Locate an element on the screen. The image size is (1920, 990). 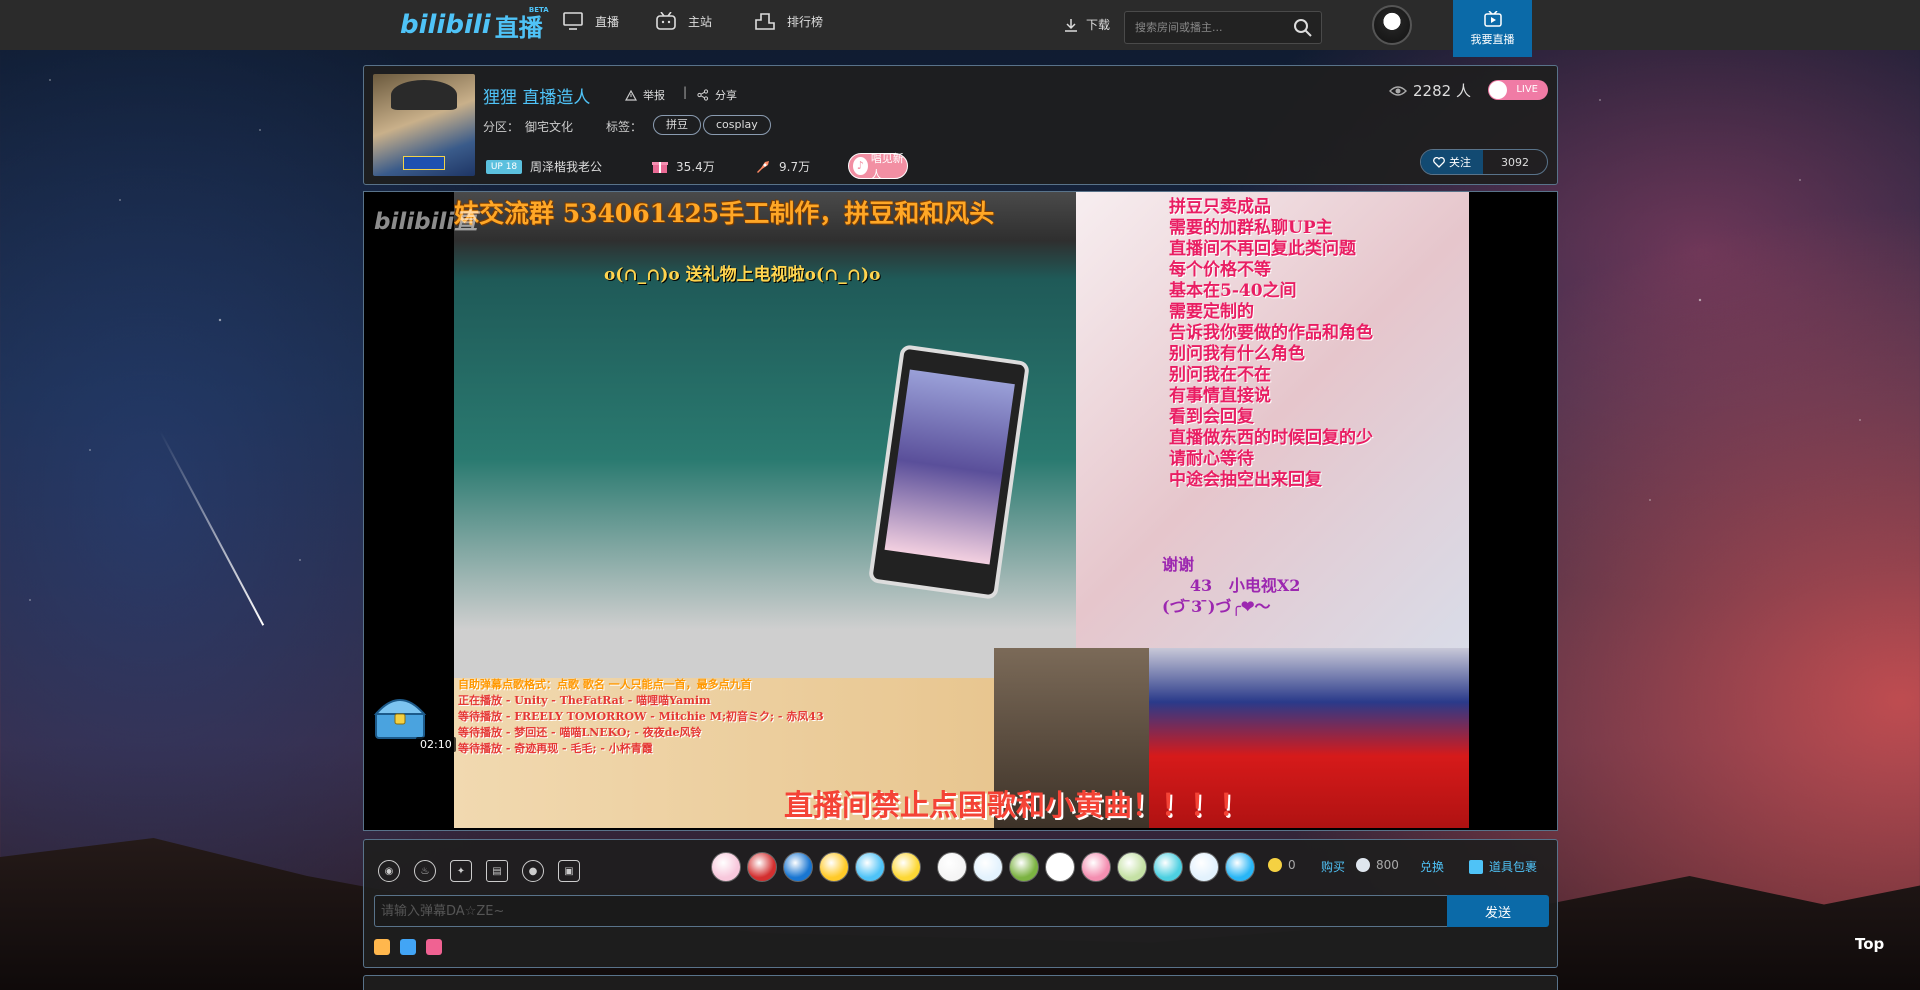
eye-icon is located at coordinates (1398, 90).